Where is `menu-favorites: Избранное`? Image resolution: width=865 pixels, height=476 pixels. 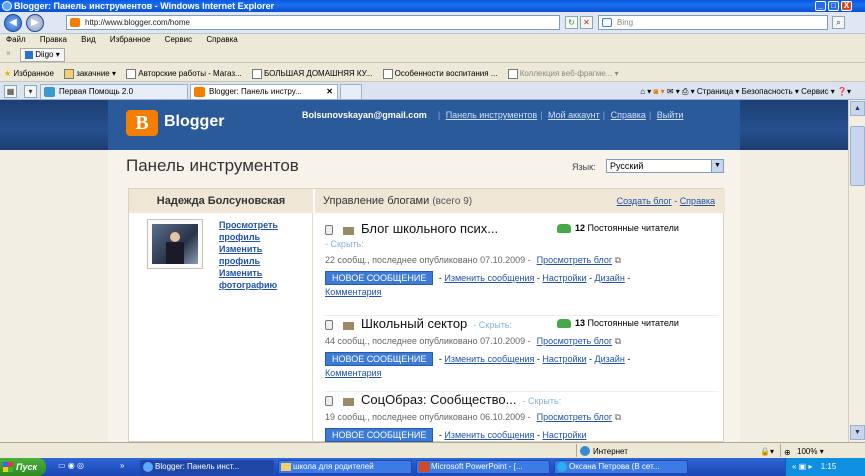 menu-favorites: Избранное is located at coordinates (130, 39).